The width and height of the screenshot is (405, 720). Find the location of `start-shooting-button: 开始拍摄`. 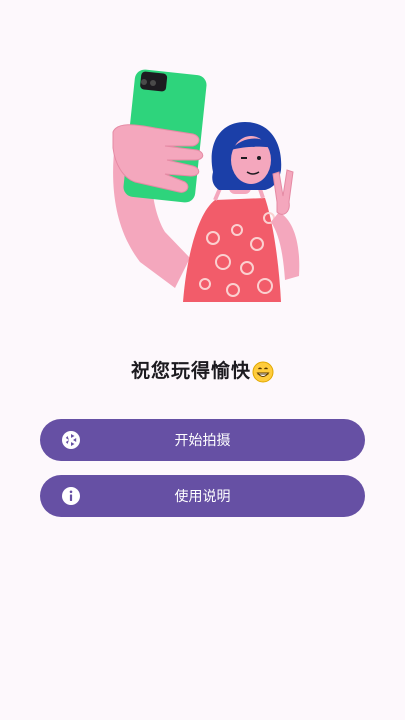

start-shooting-button: 开始拍摄 is located at coordinates (202, 440).